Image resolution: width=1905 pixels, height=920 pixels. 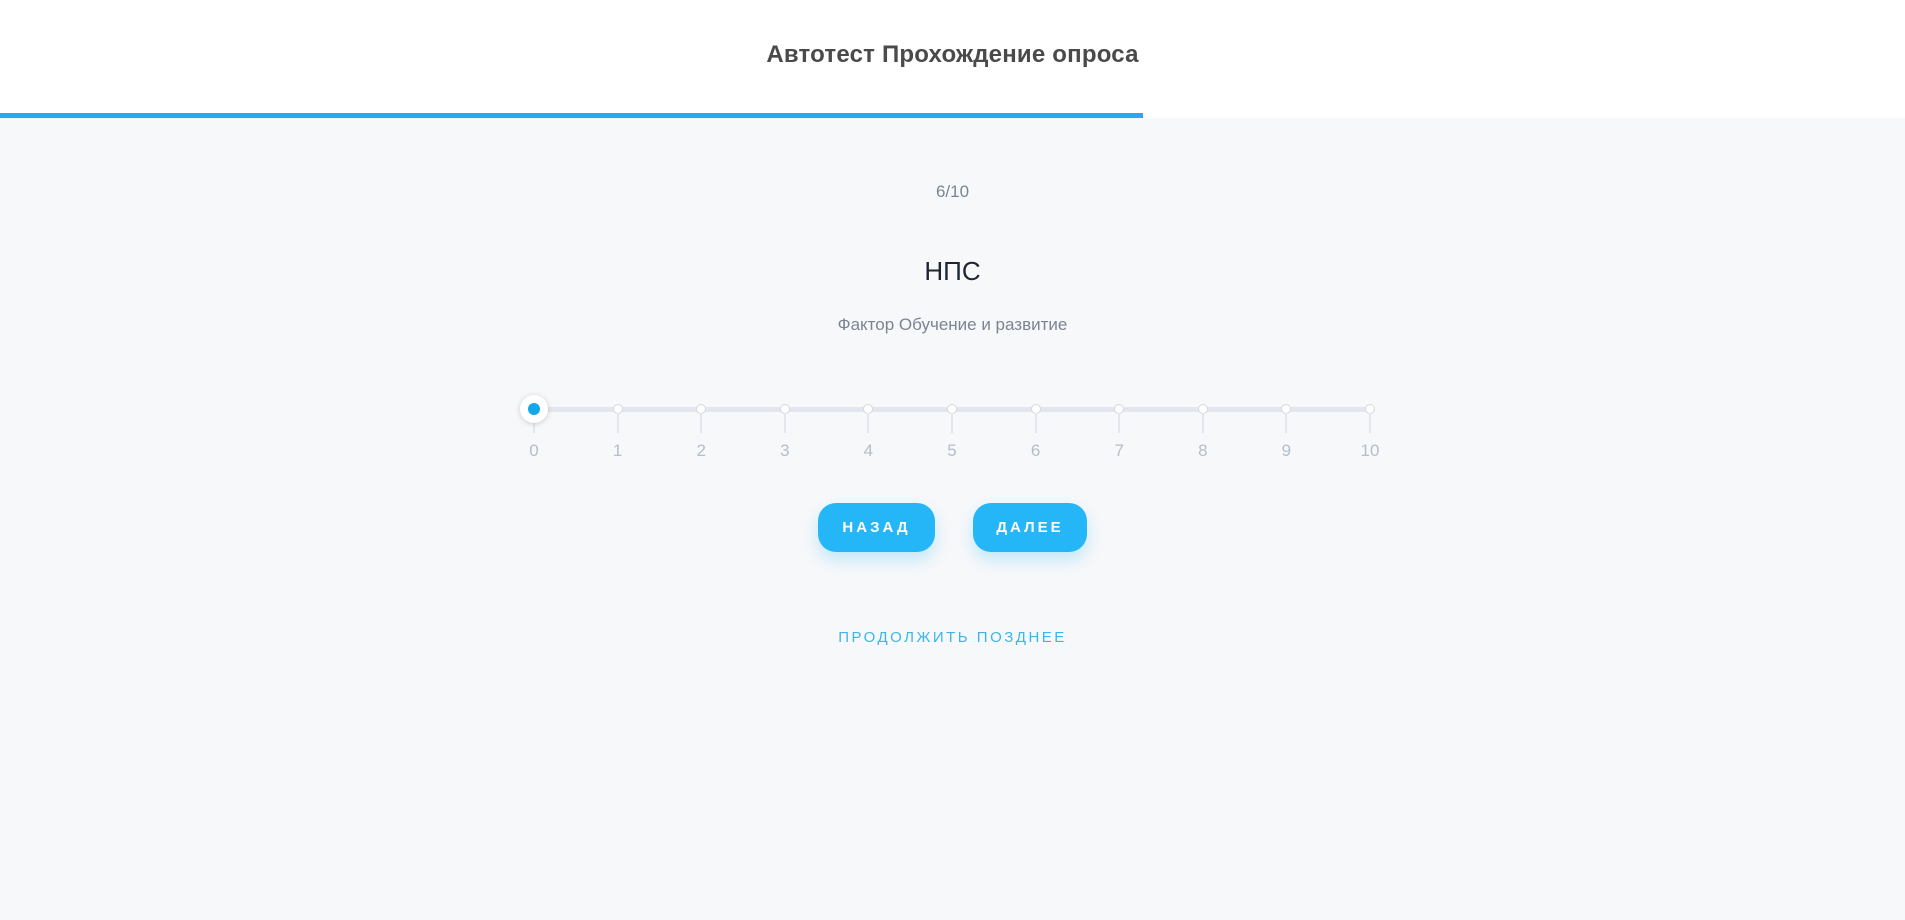 What do you see at coordinates (952, 54) in the screenshot?
I see `survey-title: Автотест Прохождение опроса` at bounding box center [952, 54].